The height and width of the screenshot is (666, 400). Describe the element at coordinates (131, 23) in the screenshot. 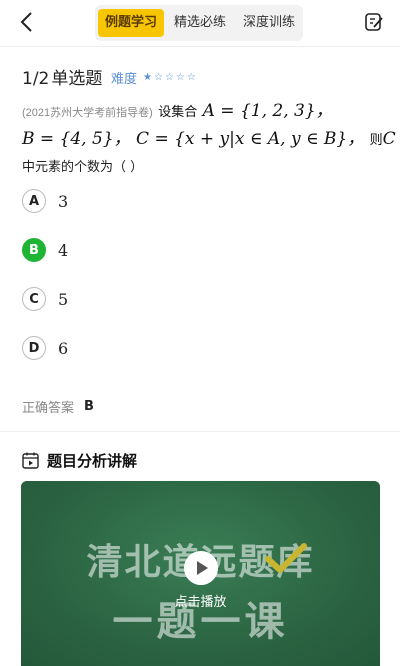

I see `tab-example-study: 例题学习` at that location.